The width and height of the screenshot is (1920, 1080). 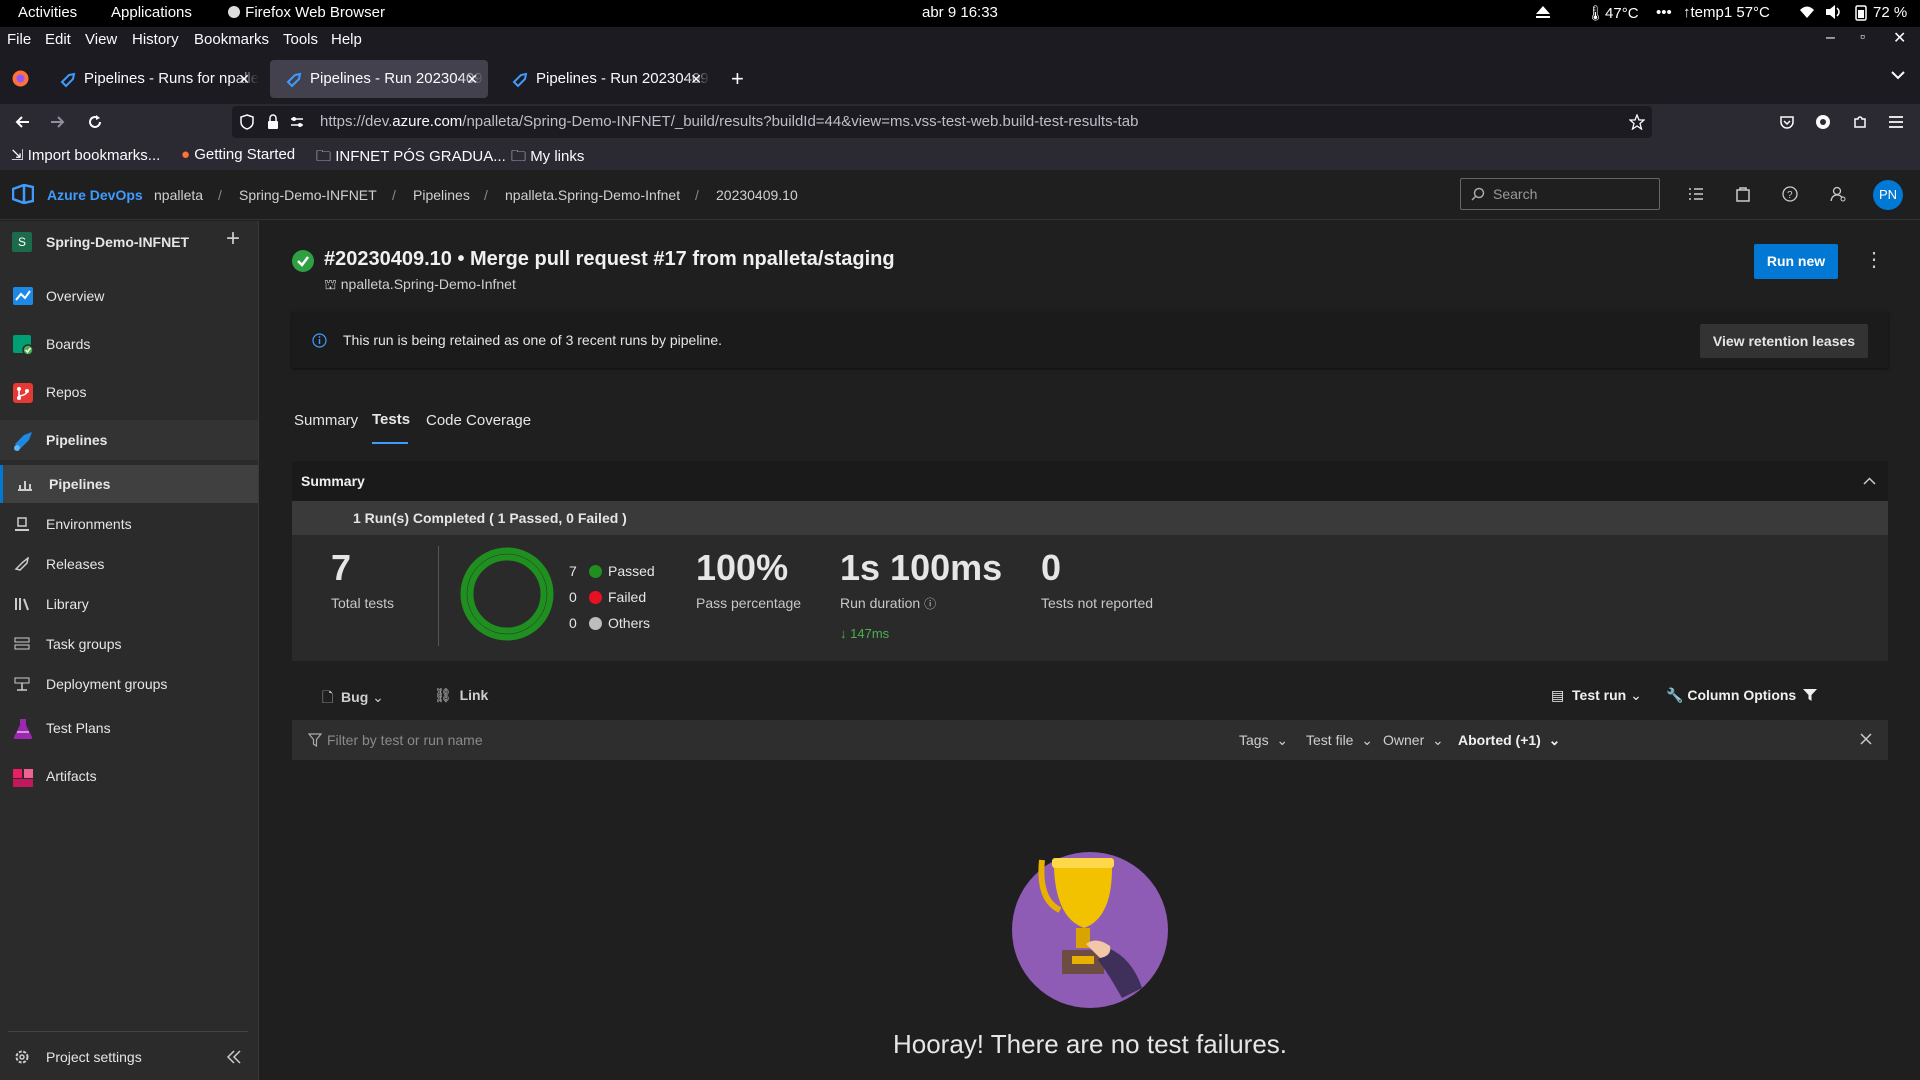 What do you see at coordinates (47, 12) in the screenshot?
I see `activities-button: Activities` at bounding box center [47, 12].